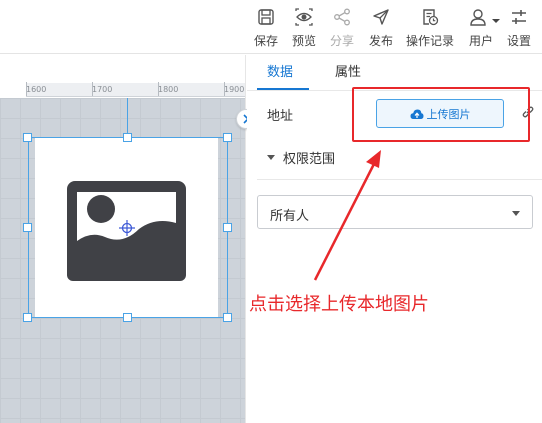 This screenshot has width=542, height=423. Describe the element at coordinates (127, 317) in the screenshot. I see `resize-handle-bottom` at that location.